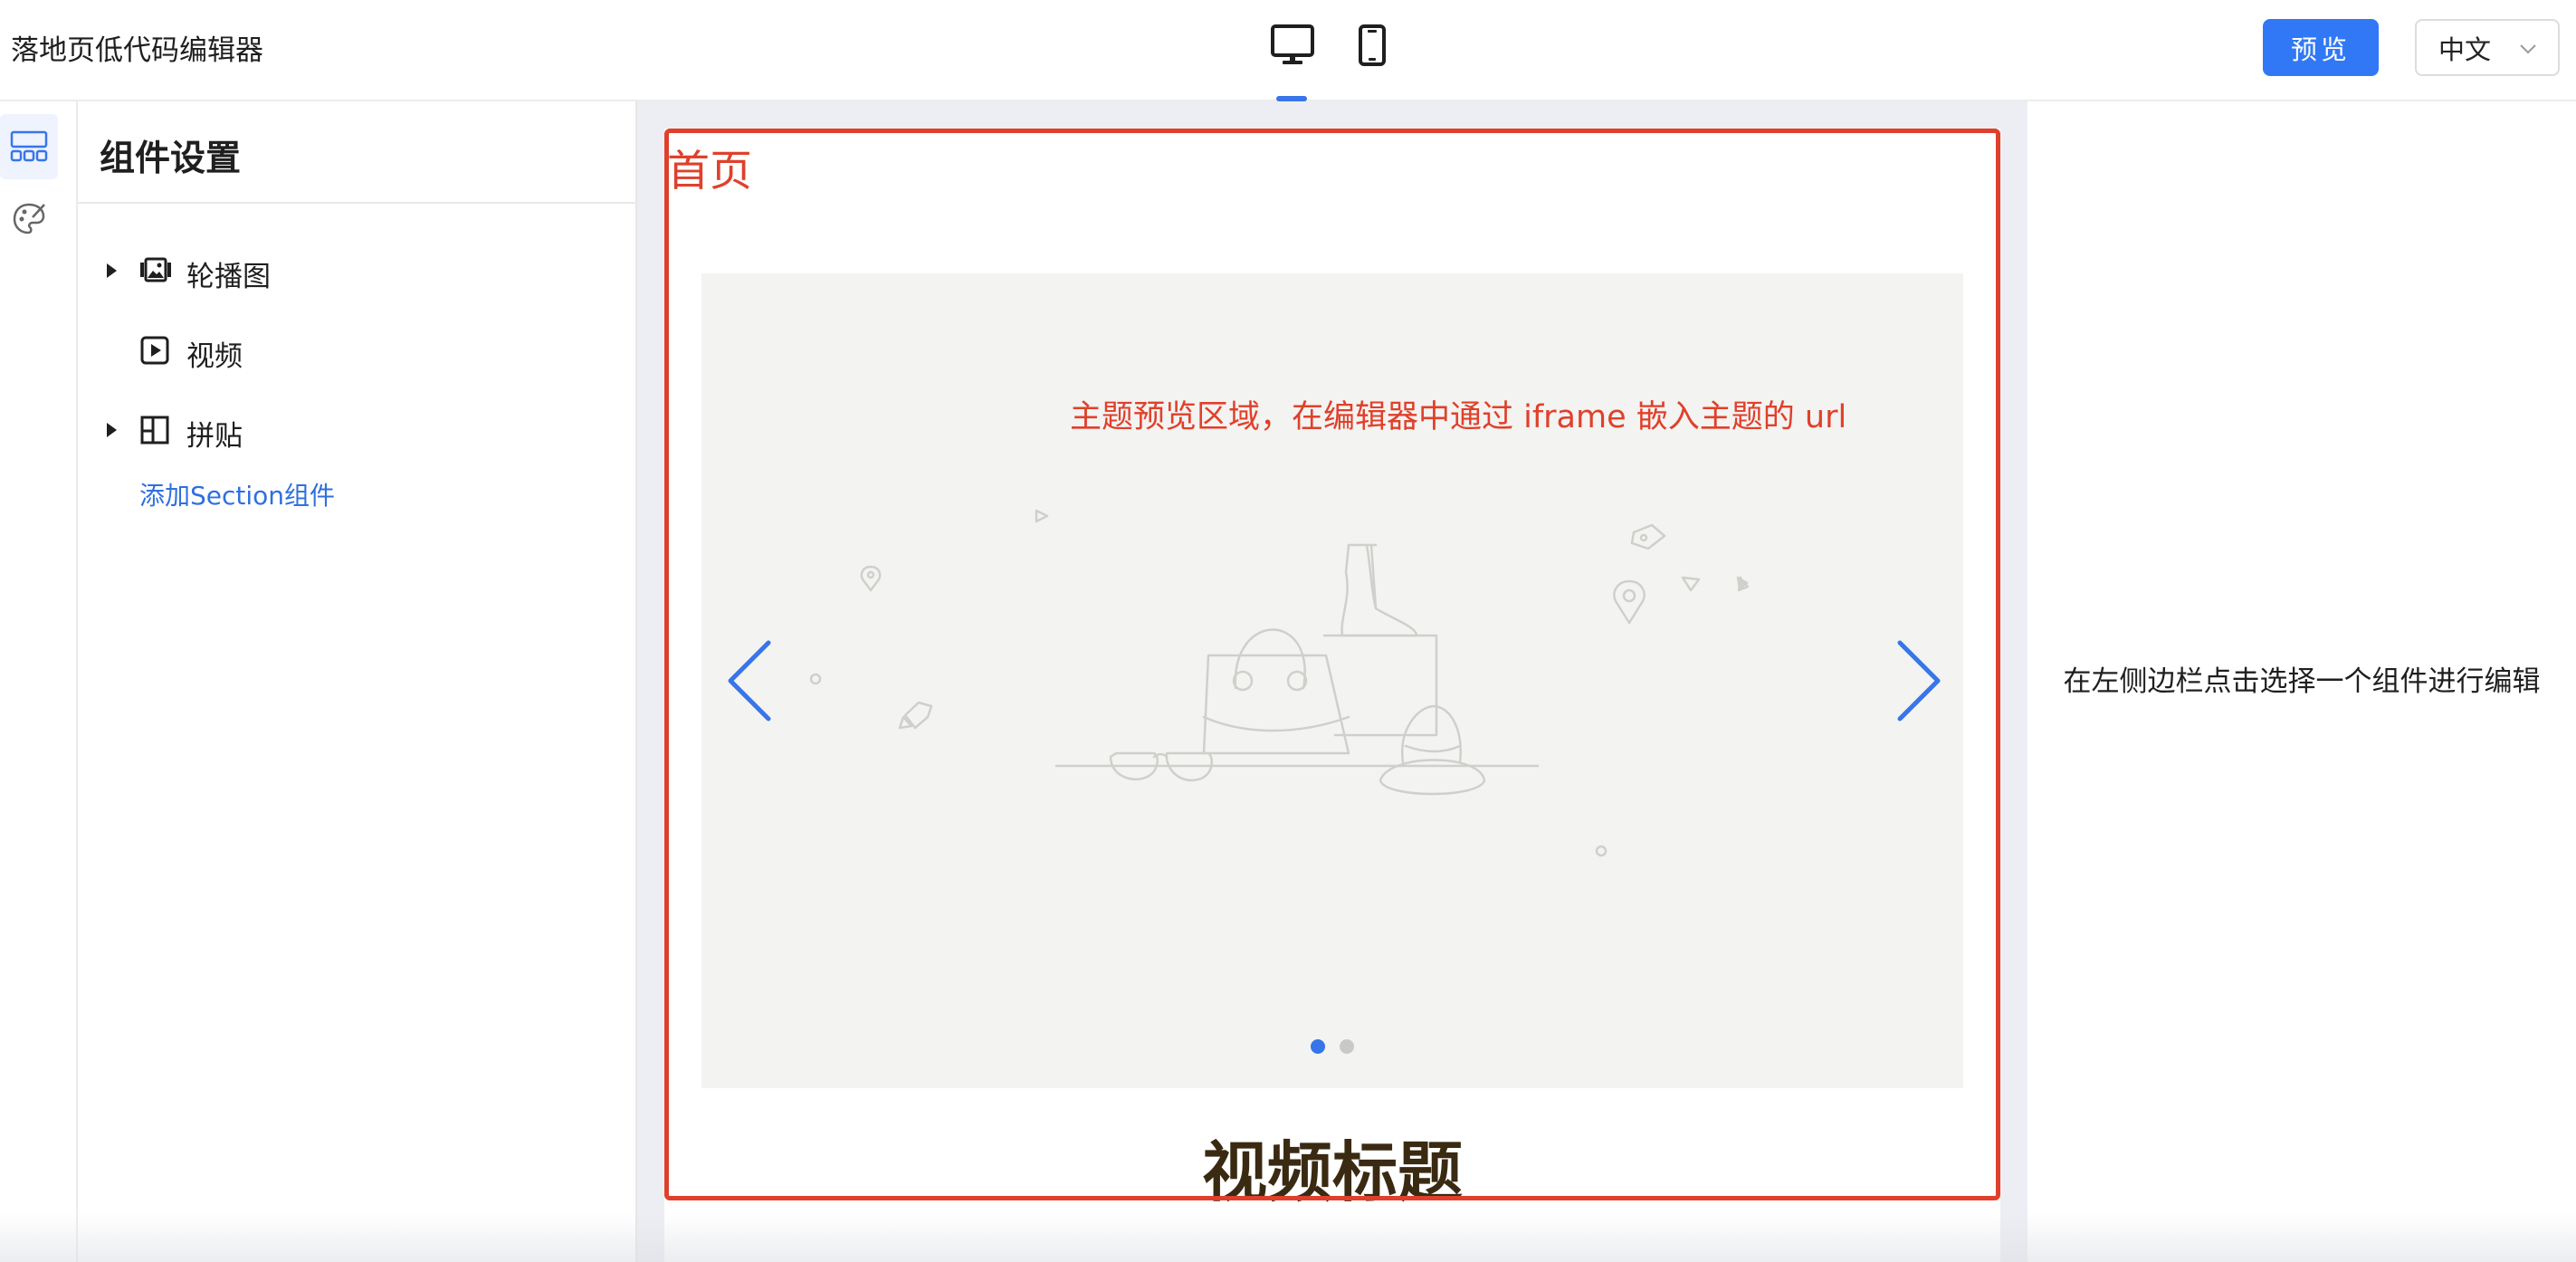 The height and width of the screenshot is (1262, 2576). I want to click on tree-item-collage: 拼贴, so click(350, 429).